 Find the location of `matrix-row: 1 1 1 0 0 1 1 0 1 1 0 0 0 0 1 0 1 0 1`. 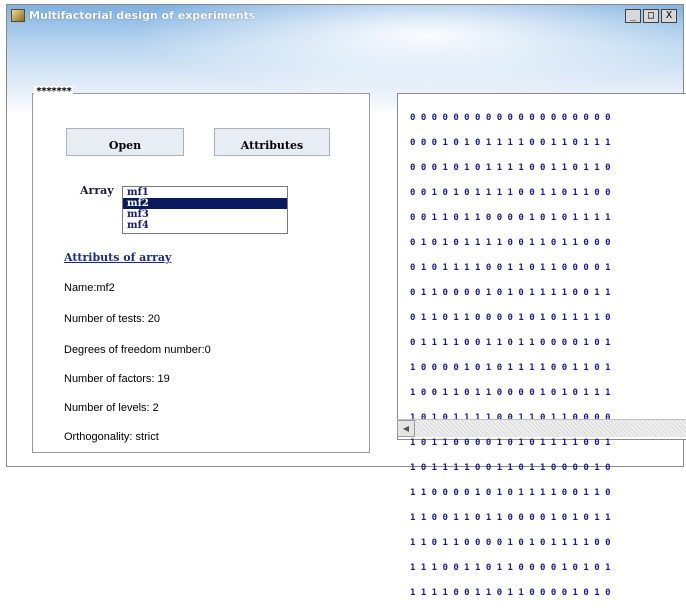

matrix-row: 1 1 1 0 0 1 1 0 1 1 0 0 0 0 1 0 1 0 1 is located at coordinates (510, 568).